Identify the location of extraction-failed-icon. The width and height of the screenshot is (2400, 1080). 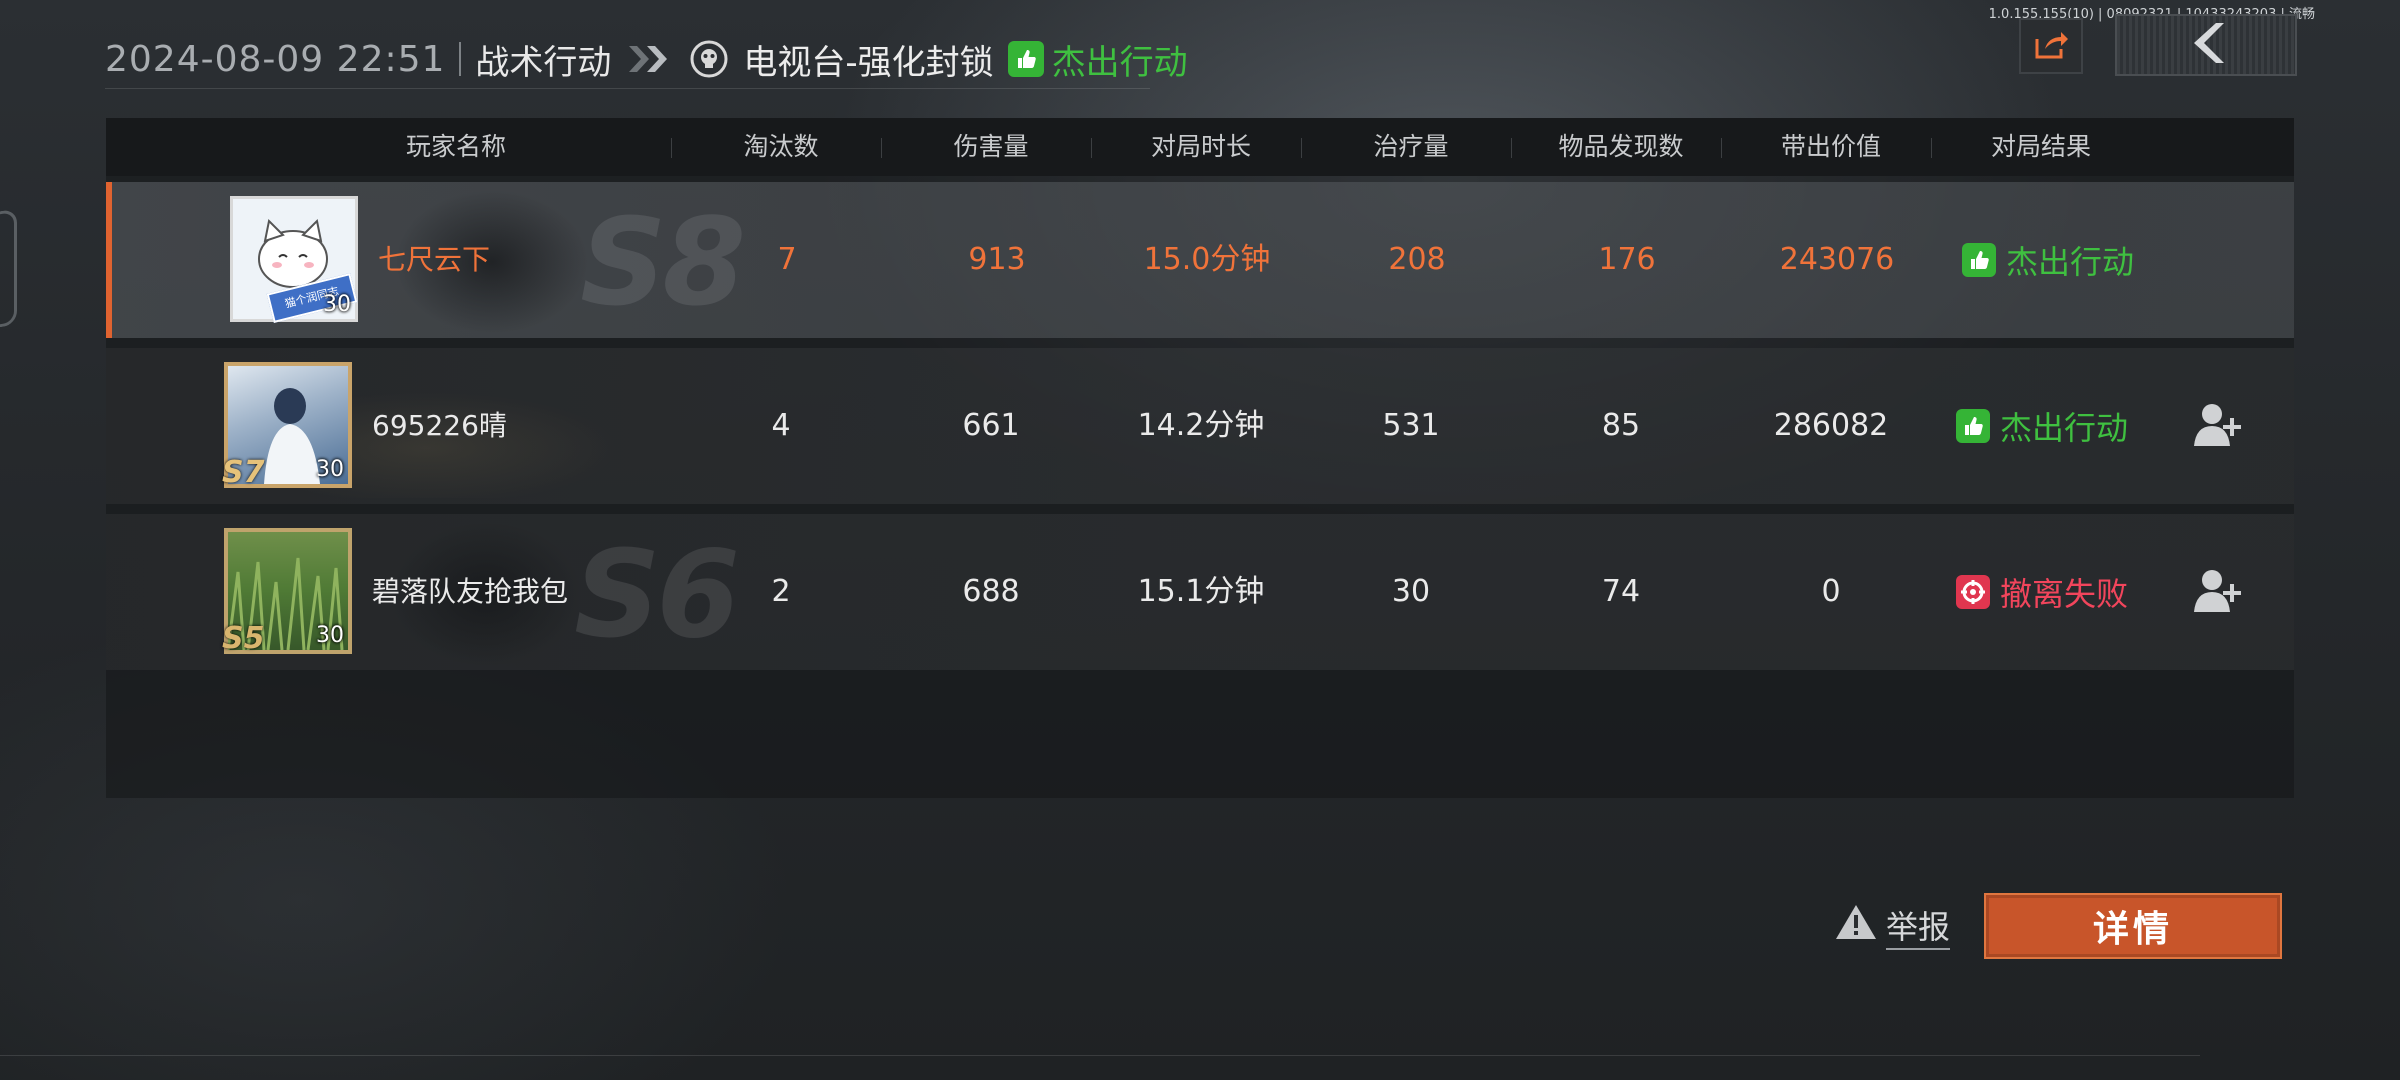
(1973, 592).